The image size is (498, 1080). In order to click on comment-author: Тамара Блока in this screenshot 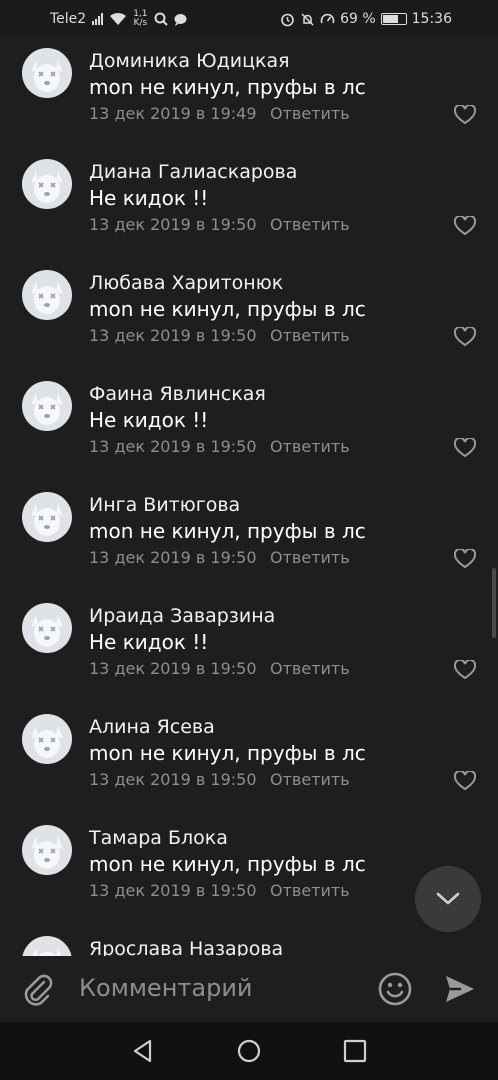, I will do `click(158, 838)`.